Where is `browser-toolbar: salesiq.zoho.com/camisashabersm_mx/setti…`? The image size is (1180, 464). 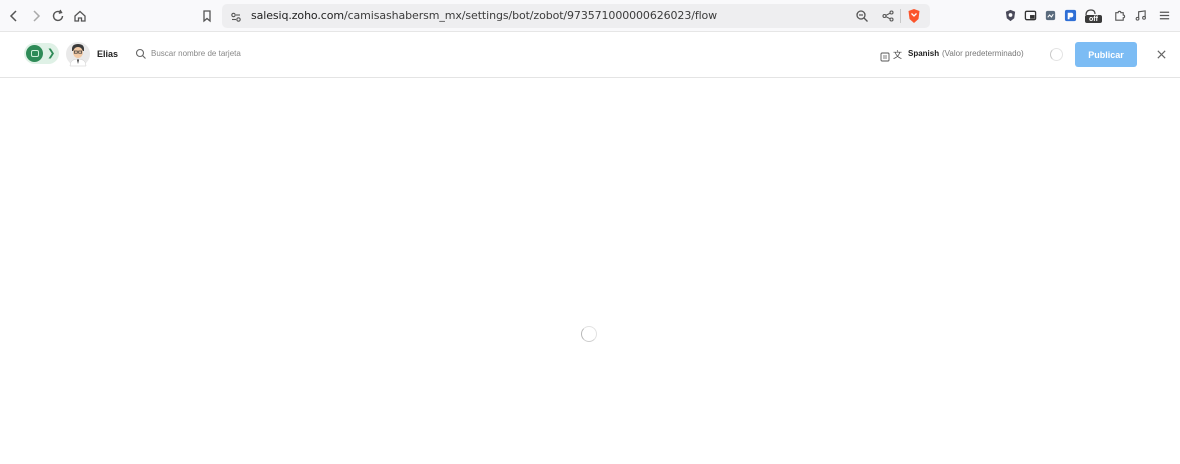
browser-toolbar: salesiq.zoho.com/camisashabersm_mx/setti… is located at coordinates (590, 16).